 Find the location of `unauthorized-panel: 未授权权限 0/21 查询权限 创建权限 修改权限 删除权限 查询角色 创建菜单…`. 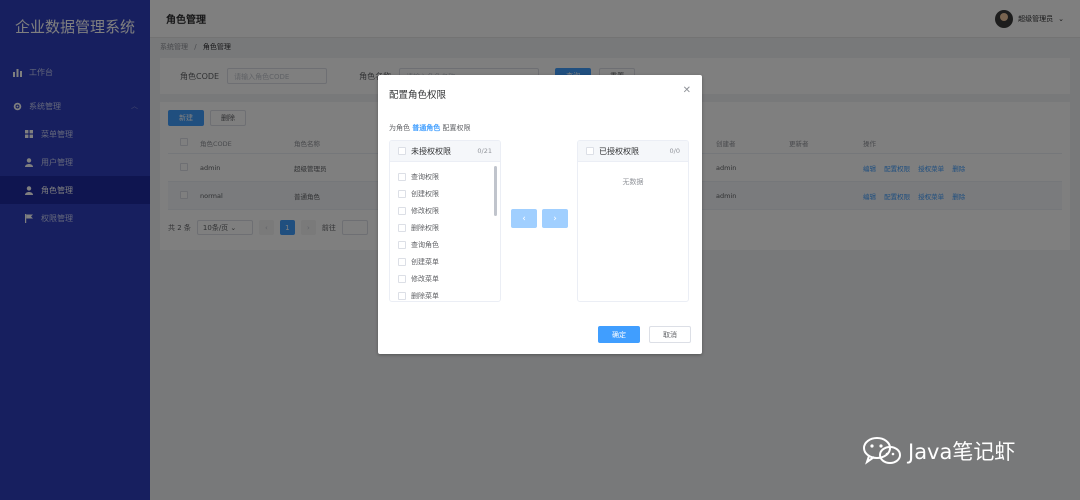

unauthorized-panel: 未授权权限 0/21 查询权限 创建权限 修改权限 删除权限 查询角色 创建菜单… is located at coordinates (445, 221).